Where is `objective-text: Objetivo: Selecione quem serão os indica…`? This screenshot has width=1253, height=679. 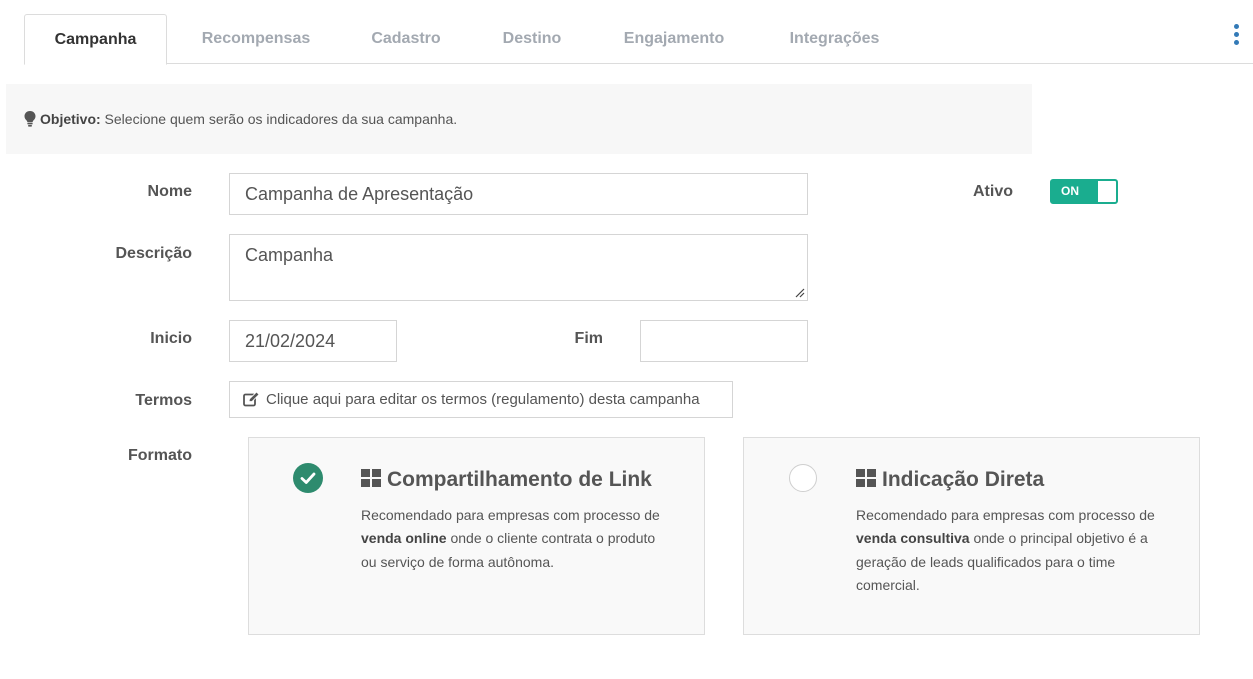 objective-text: Objetivo: Selecione quem serão os indica… is located at coordinates (248, 119).